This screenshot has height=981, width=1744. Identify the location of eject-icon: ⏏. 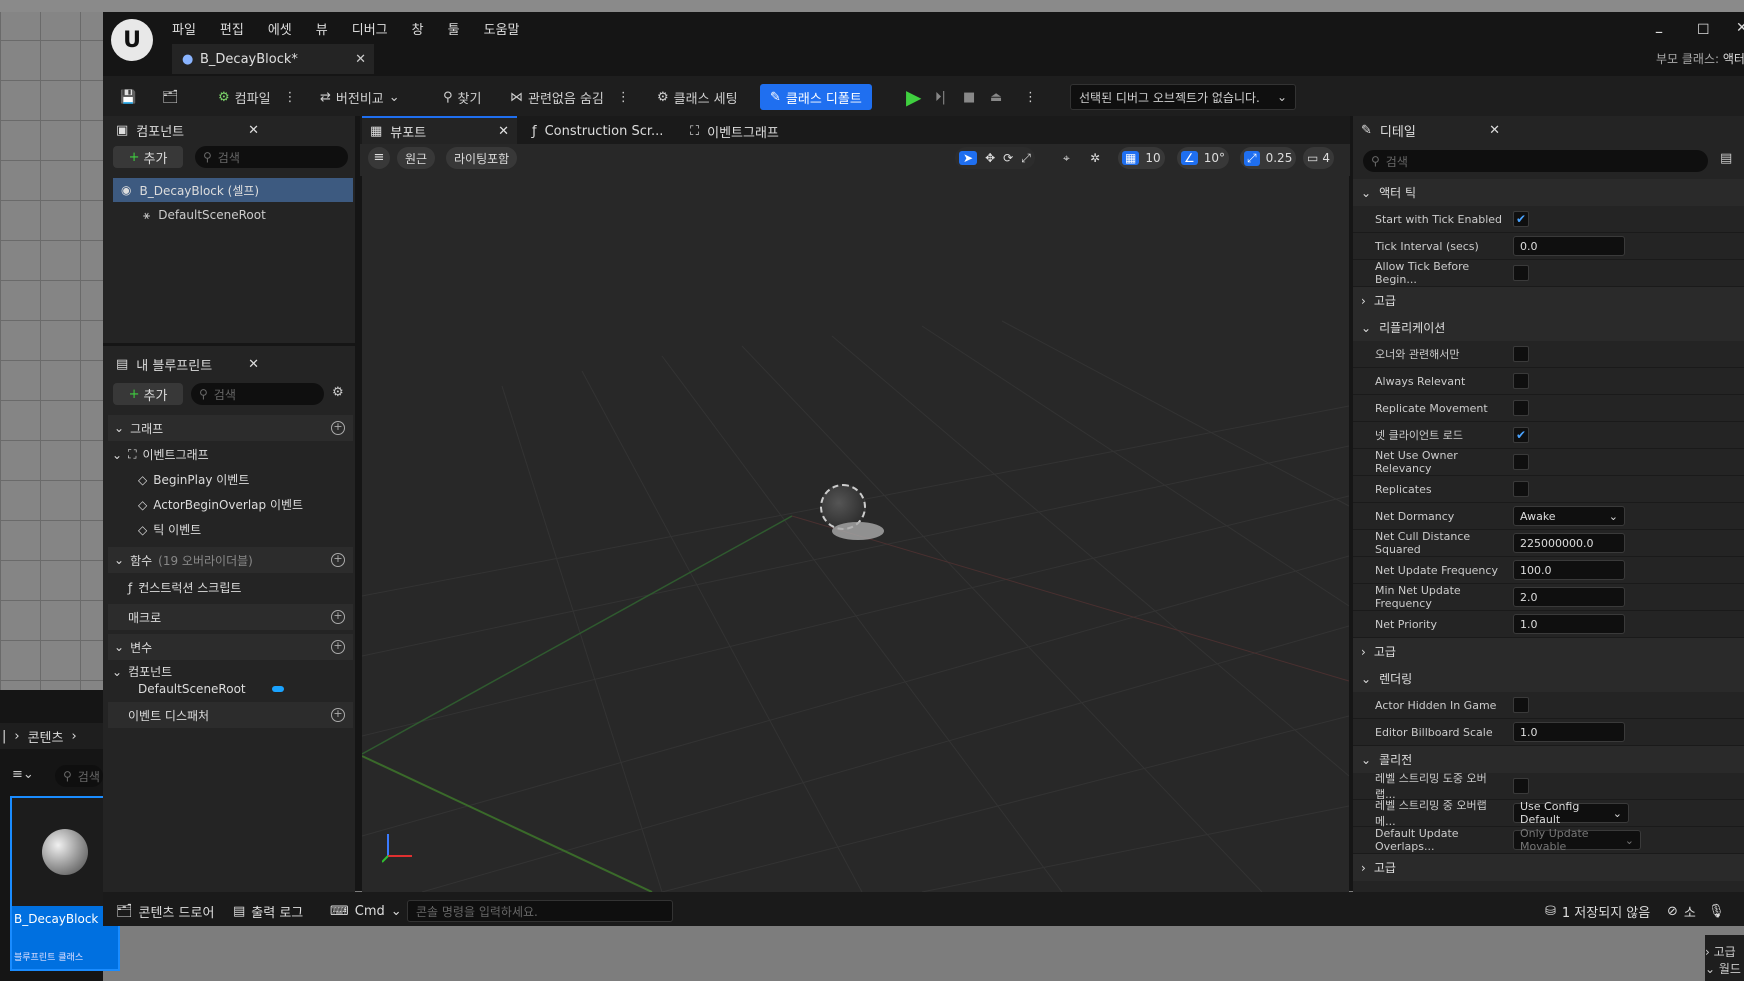
(996, 97).